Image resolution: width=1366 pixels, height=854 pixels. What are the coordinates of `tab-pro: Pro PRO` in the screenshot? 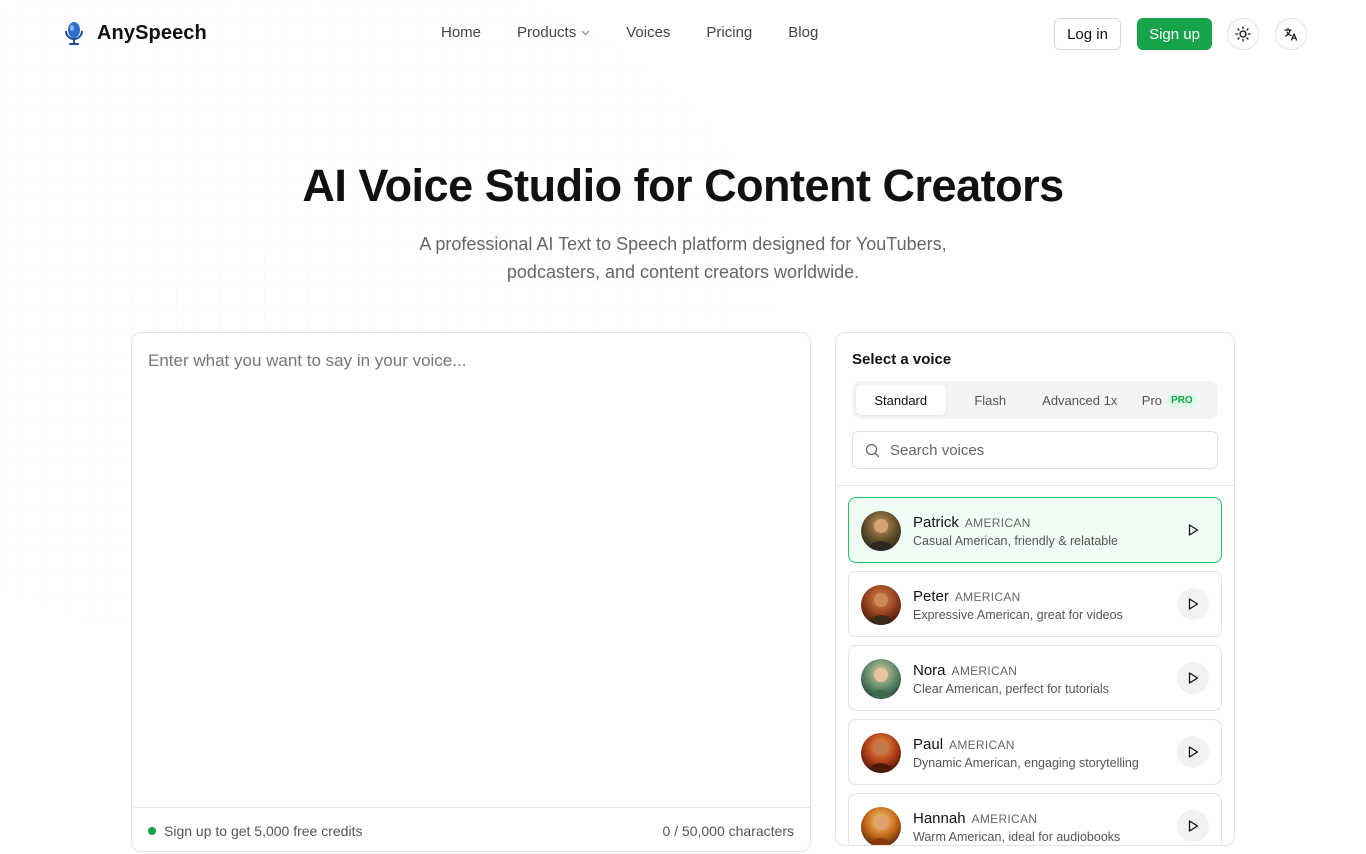 It's located at (1170, 400).